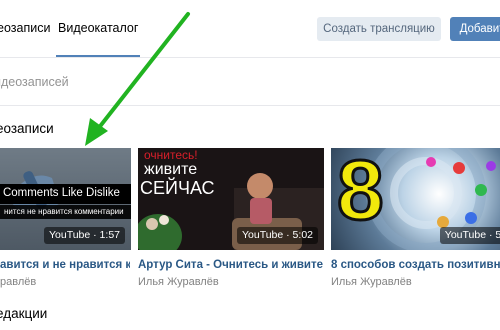 This screenshot has width=500, height=330. Describe the element at coordinates (231, 199) in the screenshot. I see `video-thumbnail: очнитесь! живите СЕЙЧАС YouTube · 5:02` at that location.